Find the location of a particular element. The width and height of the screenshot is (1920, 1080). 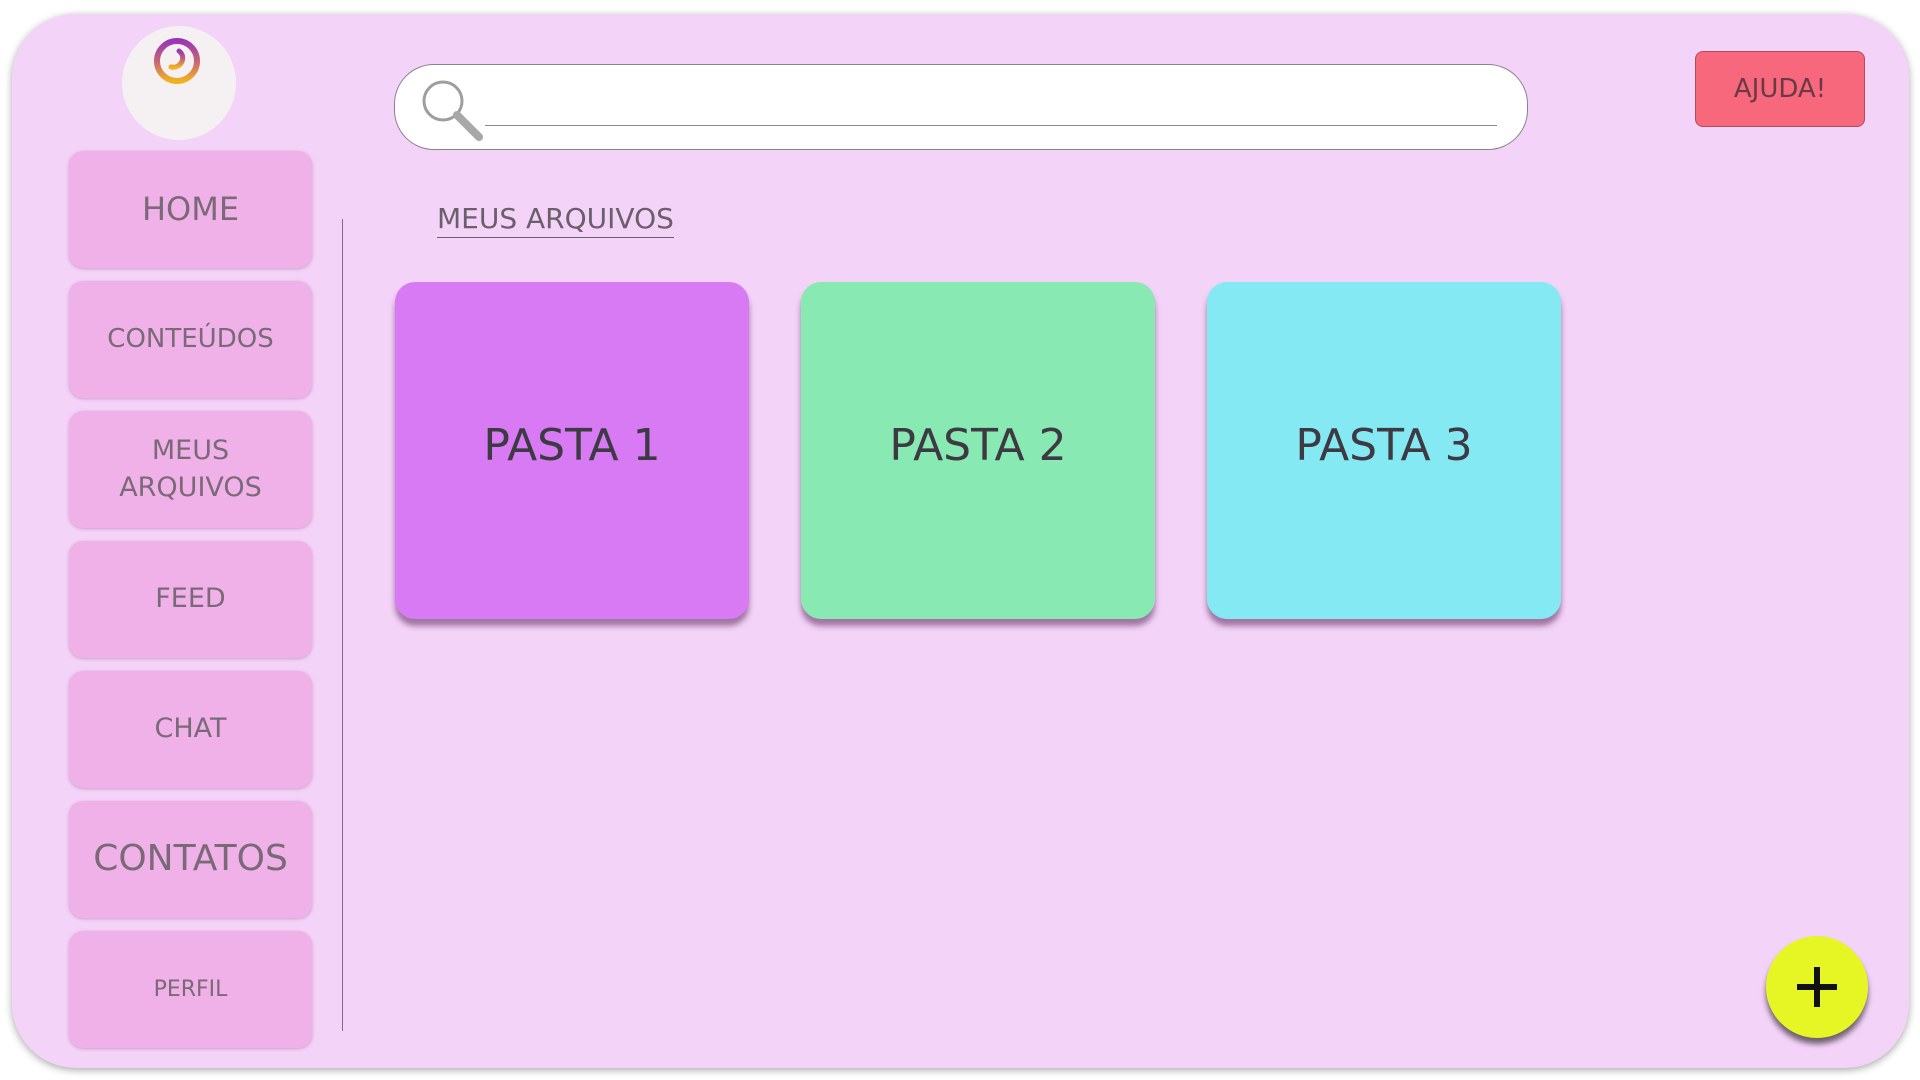

search-input is located at coordinates (991, 104).